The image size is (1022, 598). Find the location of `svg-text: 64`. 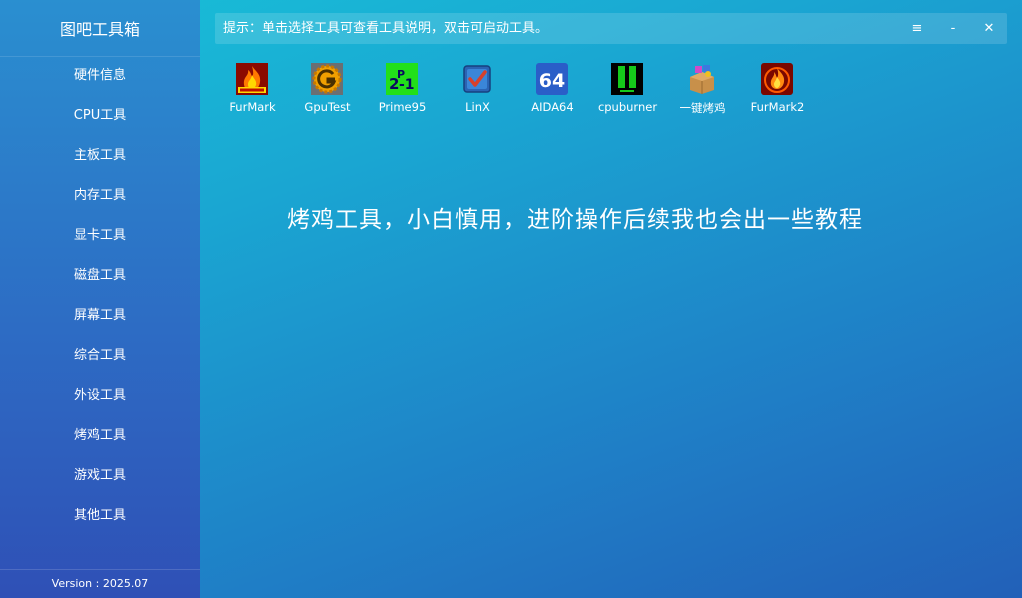

svg-text: 64 is located at coordinates (552, 81).